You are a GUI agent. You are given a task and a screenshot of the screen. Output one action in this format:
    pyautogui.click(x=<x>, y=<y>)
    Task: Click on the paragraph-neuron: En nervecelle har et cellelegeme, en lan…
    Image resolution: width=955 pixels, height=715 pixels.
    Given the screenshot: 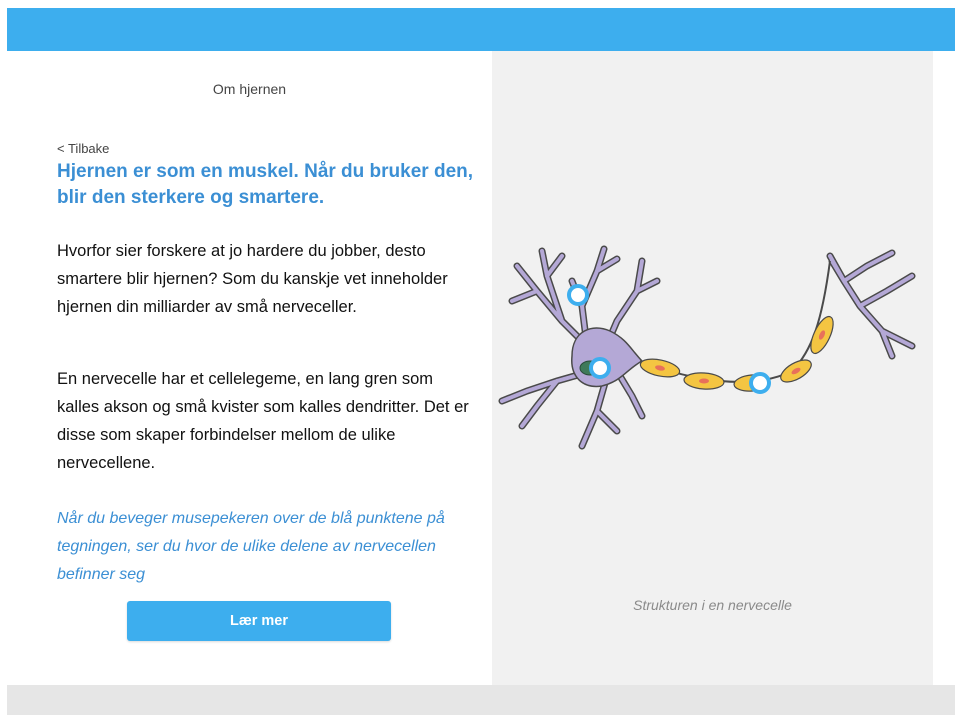 What is the action you would take?
    pyautogui.click(x=263, y=421)
    